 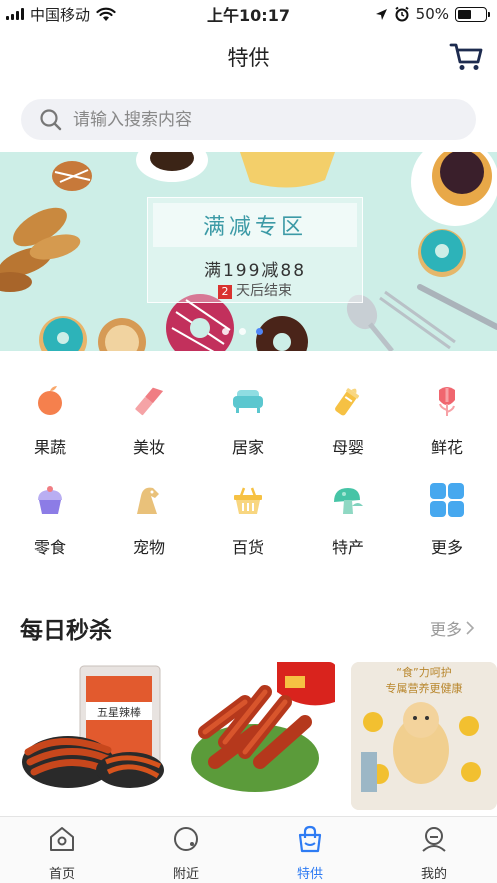 I want to click on chevron-right-icon, so click(x=470, y=628).